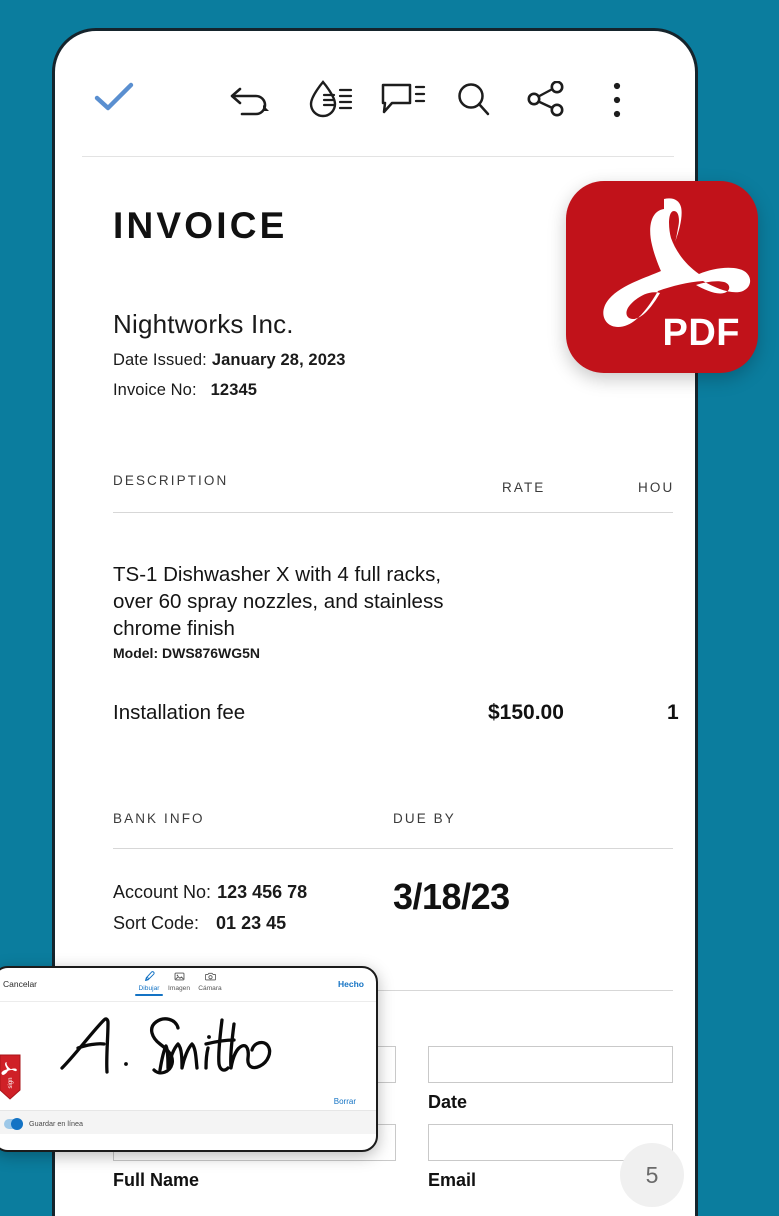 This screenshot has width=779, height=1216. I want to click on tab-camara: Cámara, so click(210, 981).